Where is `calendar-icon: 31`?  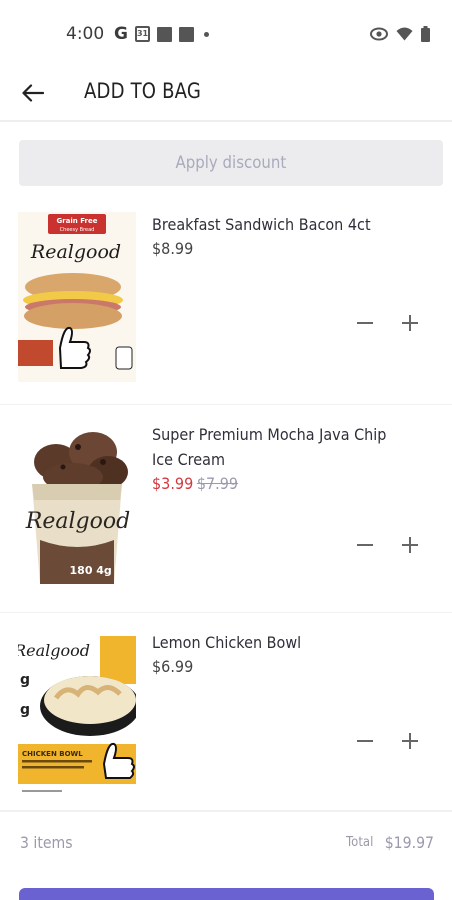
calendar-icon: 31 is located at coordinates (142, 34).